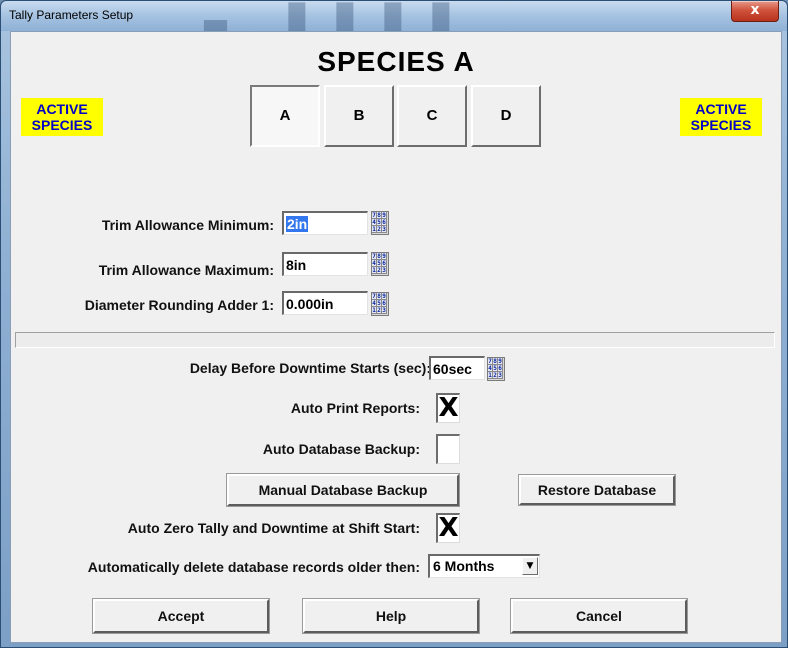 This screenshot has width=788, height=648. I want to click on accept-button: Accept, so click(181, 616).